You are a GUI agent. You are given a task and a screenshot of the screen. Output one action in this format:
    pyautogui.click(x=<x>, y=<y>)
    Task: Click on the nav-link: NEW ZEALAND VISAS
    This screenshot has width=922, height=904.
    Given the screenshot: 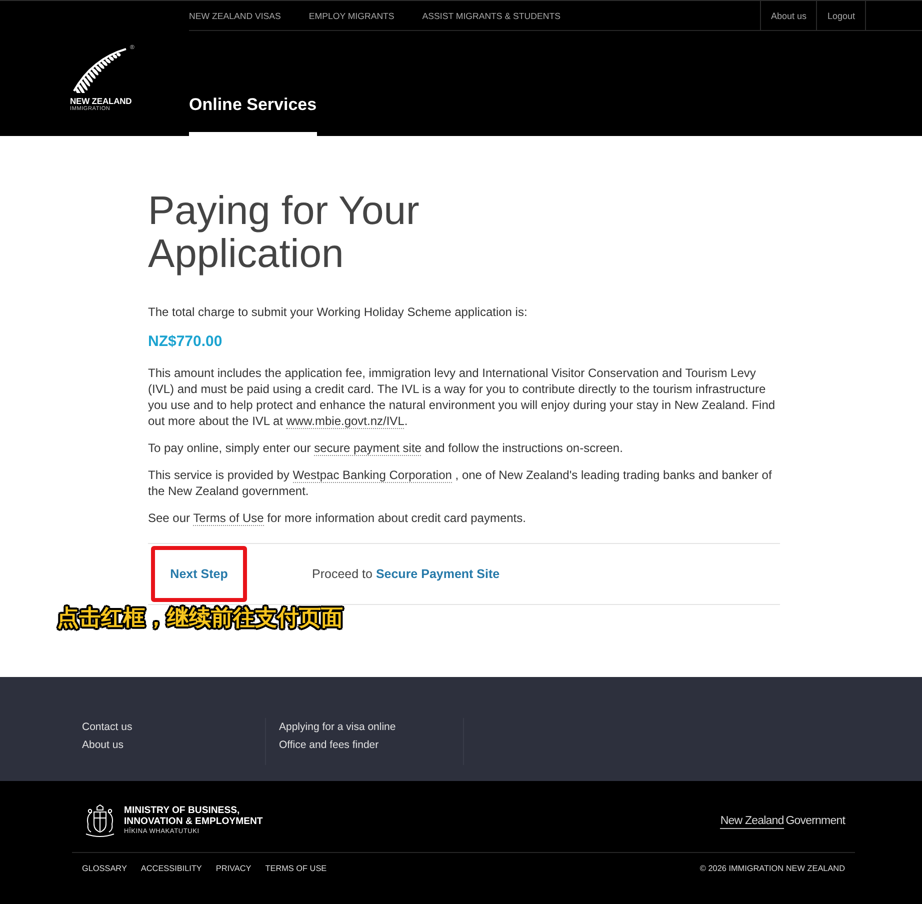 What is the action you would take?
    pyautogui.click(x=235, y=15)
    